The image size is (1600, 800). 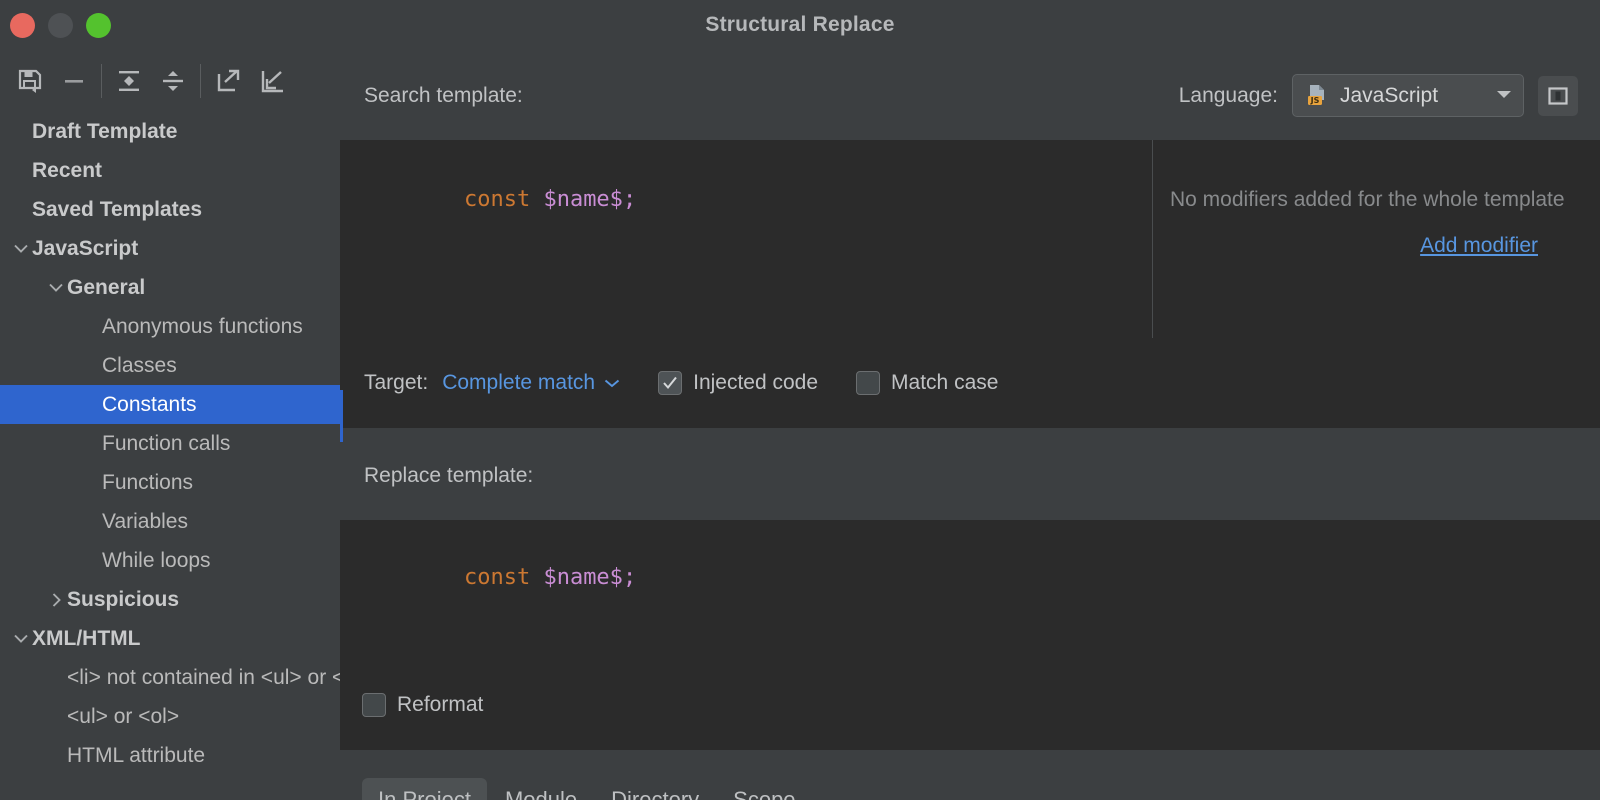 I want to click on replace-template-label: Replace template:, so click(x=449, y=475).